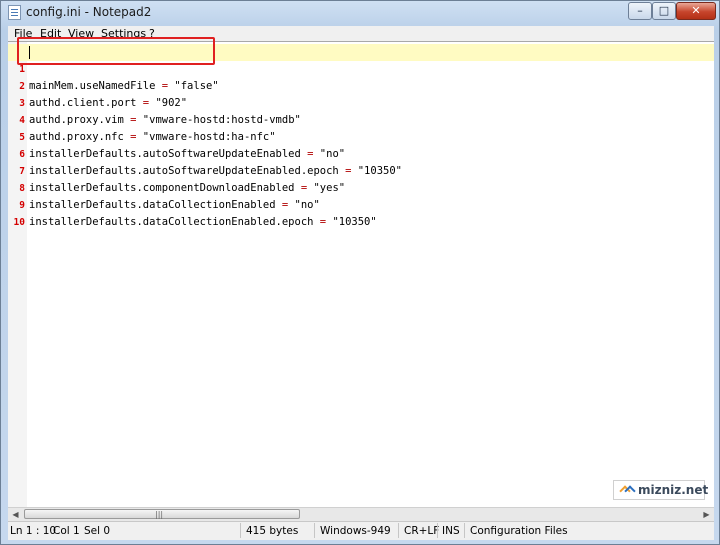 This screenshot has width=720, height=545. I want to click on grip-icon: |||, so click(159, 514).